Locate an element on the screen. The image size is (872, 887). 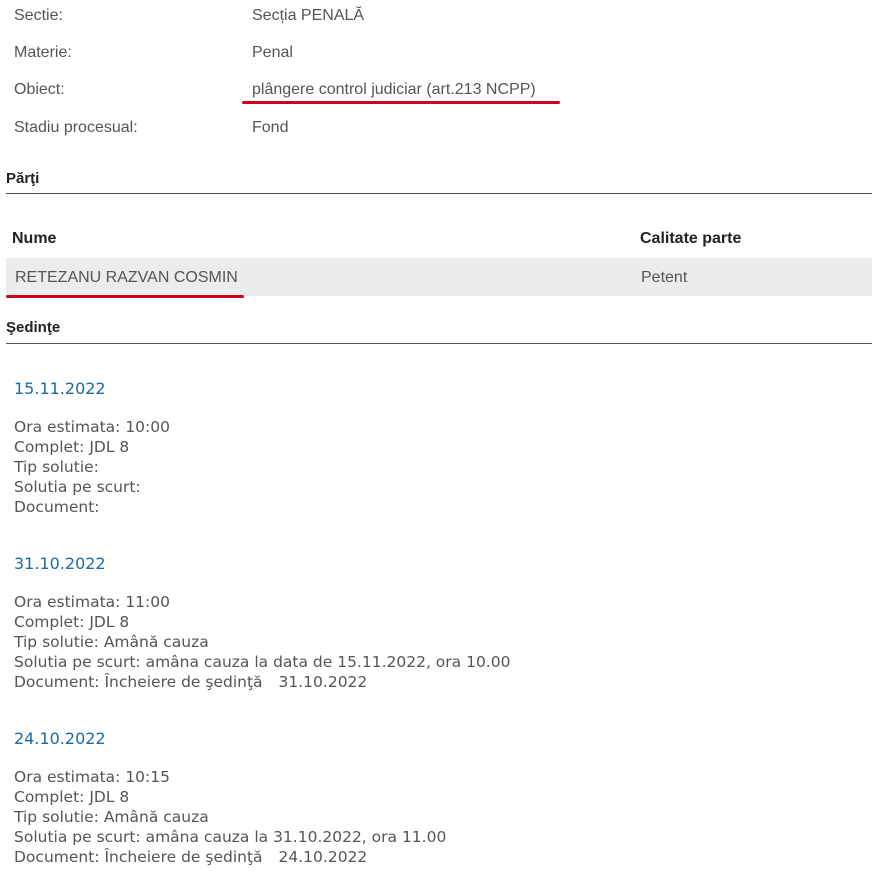
column-header-role: Calitate parte is located at coordinates (691, 238).